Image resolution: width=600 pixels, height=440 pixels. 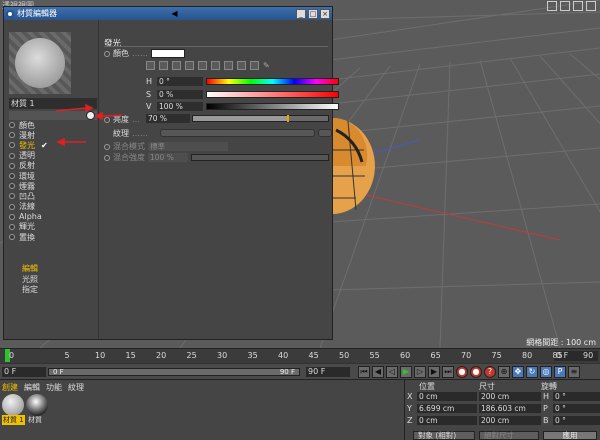 What do you see at coordinates (518, 372) in the screenshot?
I see `position-key-icon: ✥` at bounding box center [518, 372].